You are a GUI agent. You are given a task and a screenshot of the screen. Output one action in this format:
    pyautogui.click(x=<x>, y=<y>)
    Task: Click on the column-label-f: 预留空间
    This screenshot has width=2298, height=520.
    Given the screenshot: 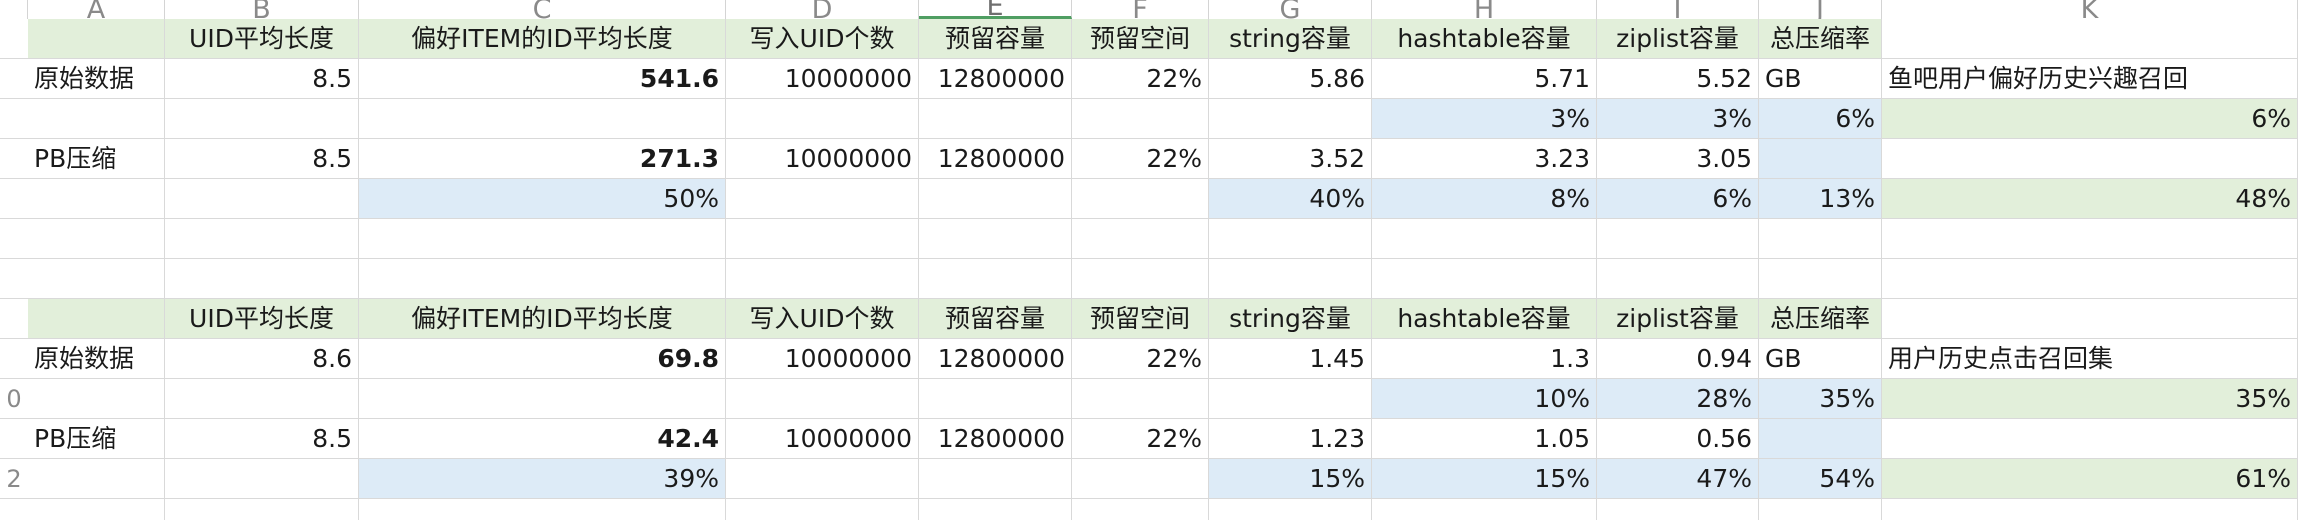 What is the action you would take?
    pyautogui.click(x=1140, y=39)
    